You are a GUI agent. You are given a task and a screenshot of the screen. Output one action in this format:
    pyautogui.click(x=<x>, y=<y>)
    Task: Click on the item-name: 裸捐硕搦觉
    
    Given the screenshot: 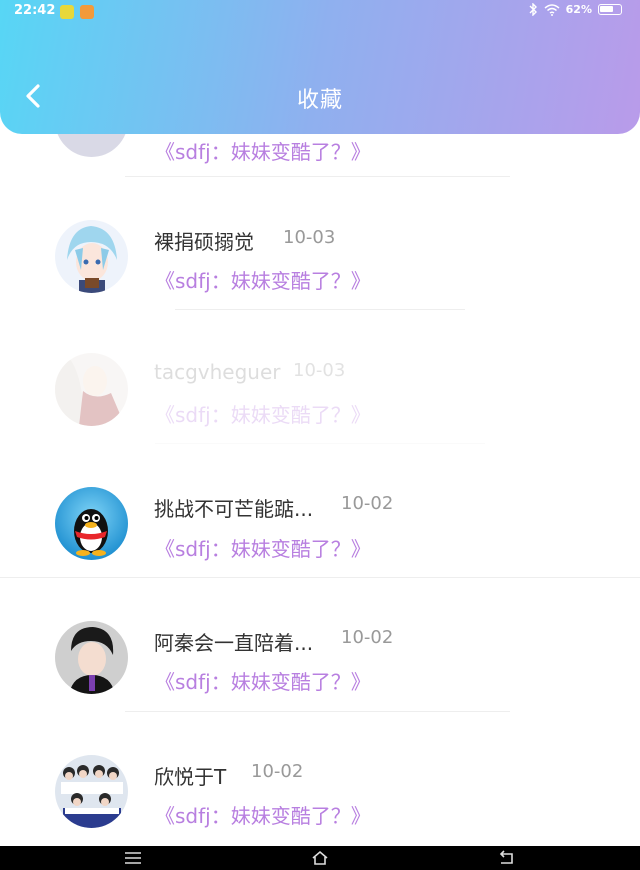 What is the action you would take?
    pyautogui.click(x=204, y=242)
    